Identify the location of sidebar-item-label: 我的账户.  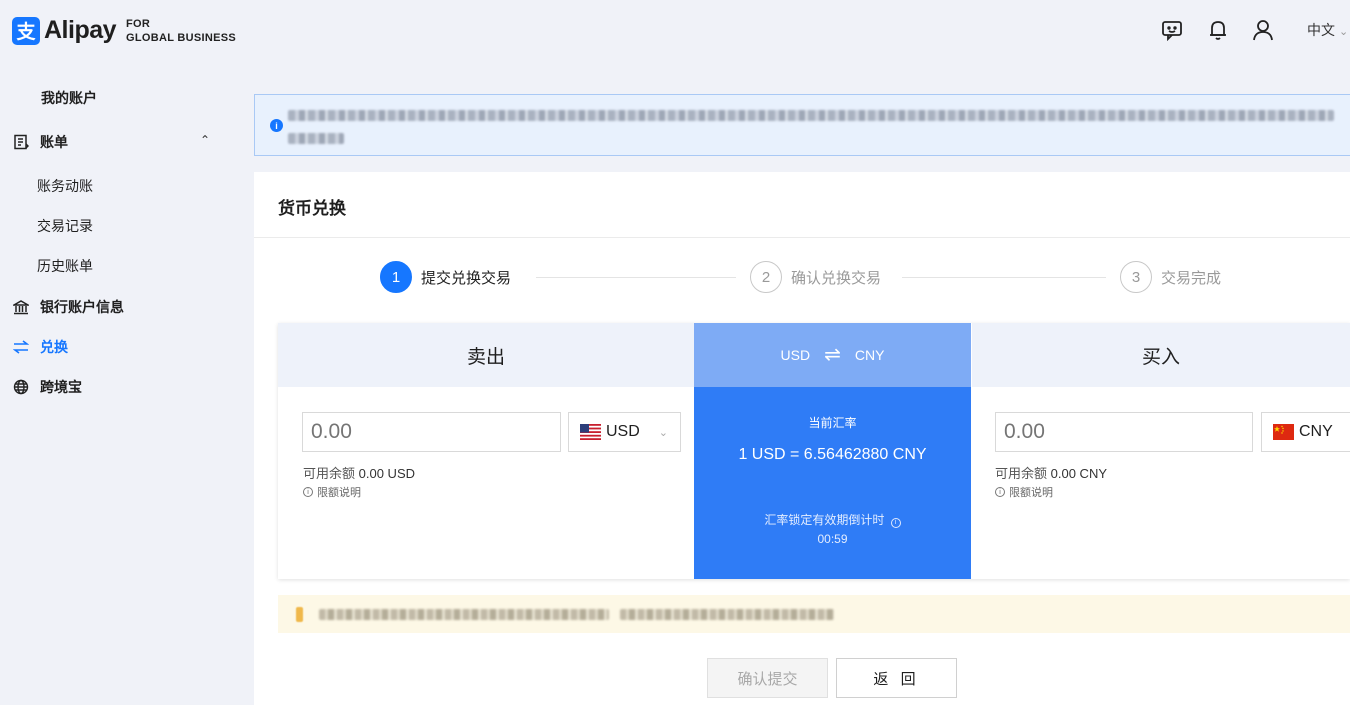
(69, 98).